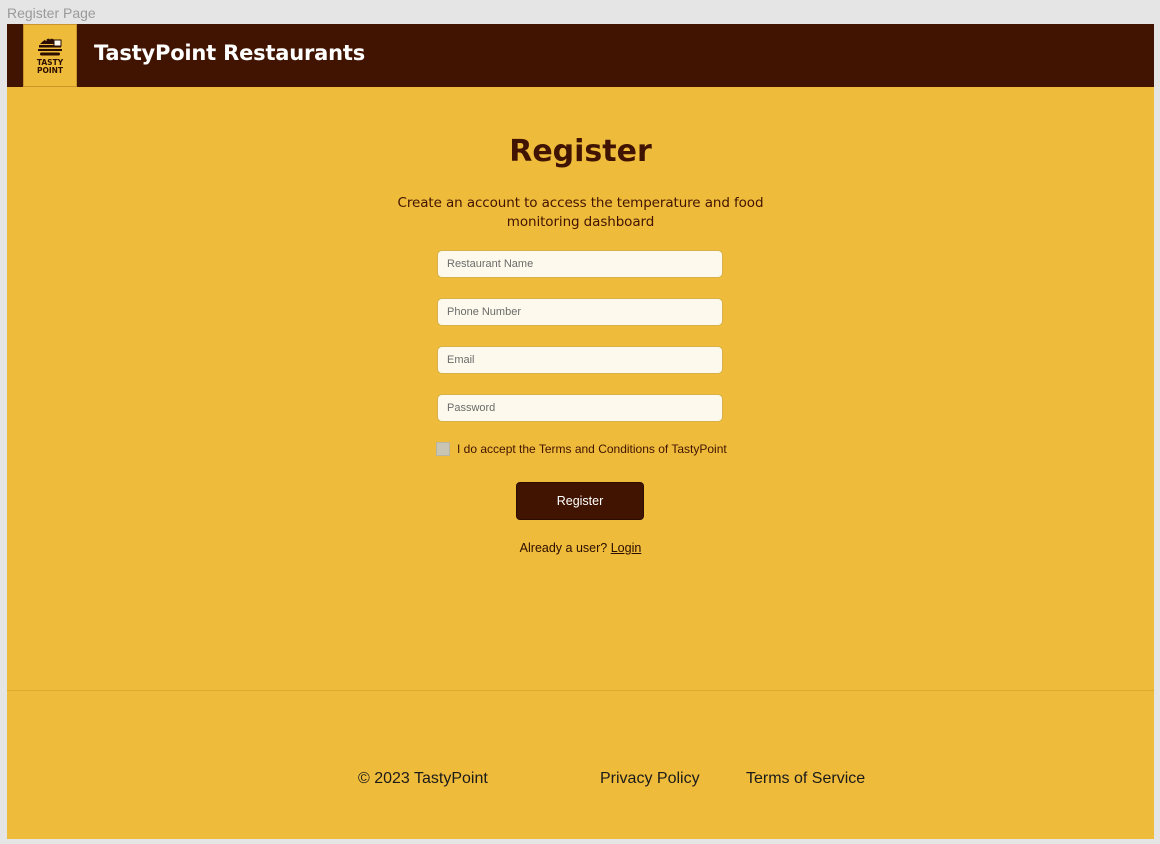 The image size is (1160, 844). Describe the element at coordinates (580, 408) in the screenshot. I see `password-input` at that location.